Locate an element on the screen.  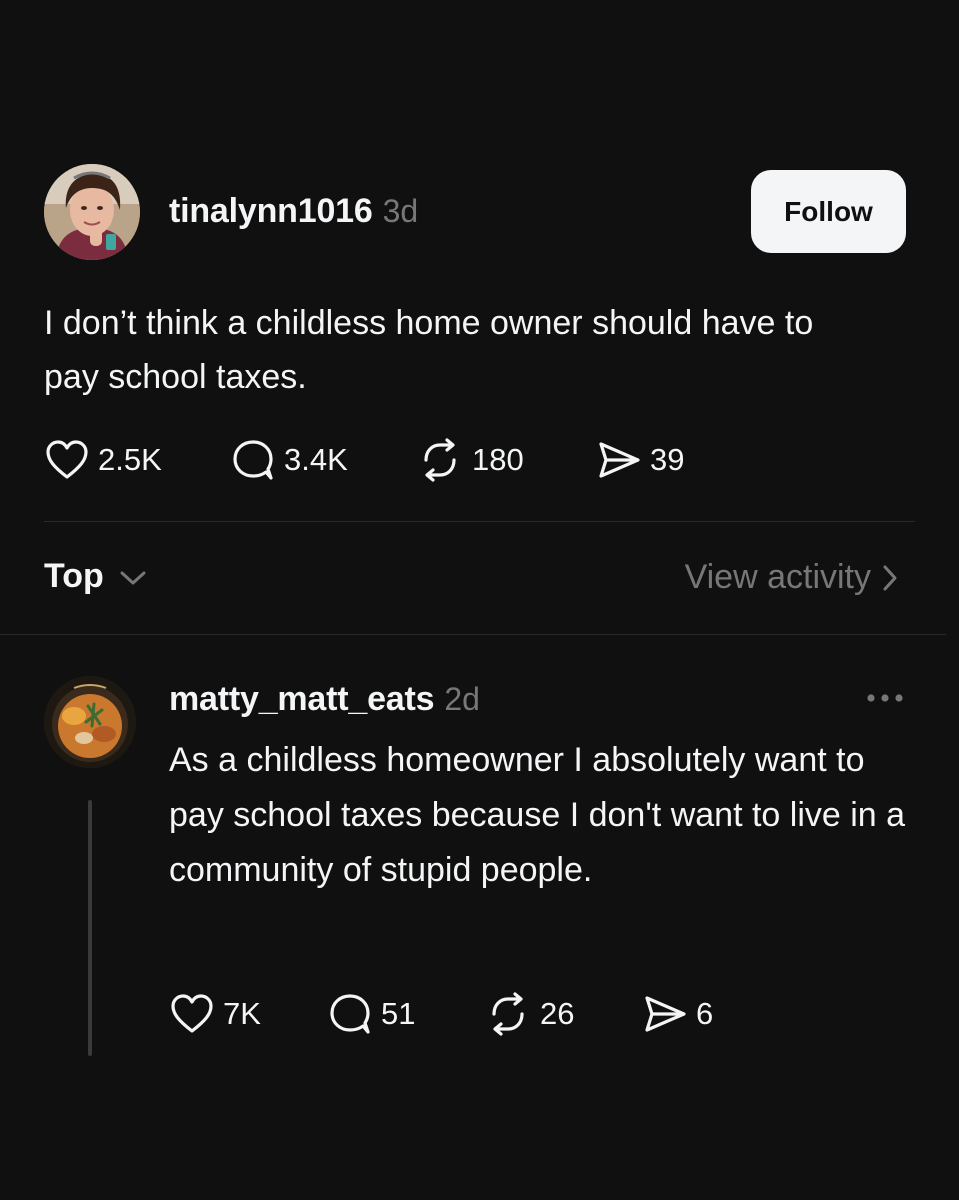
sort-dropdown: Top is located at coordinates (97, 576).